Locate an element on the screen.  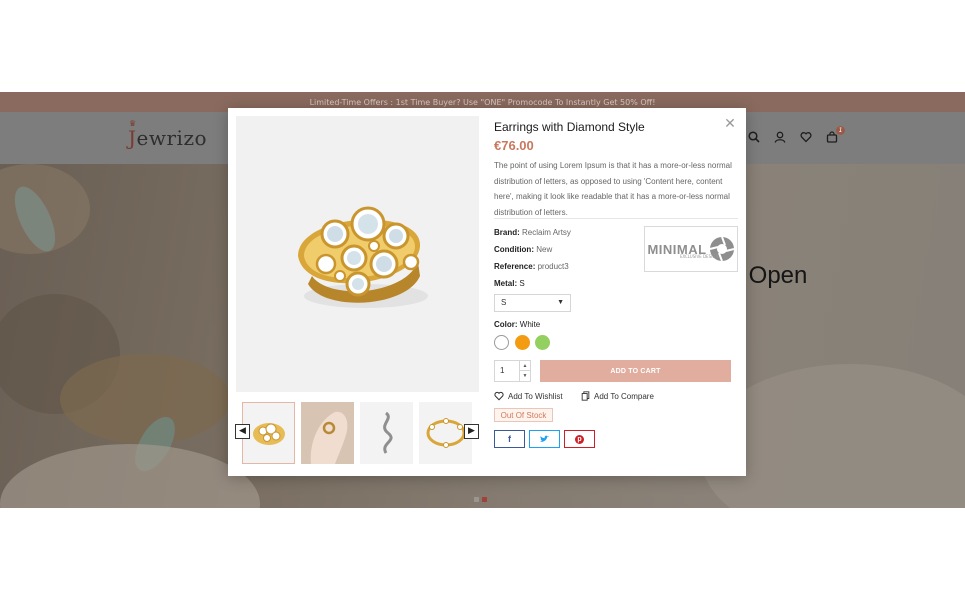
slider-dot is located at coordinates (476, 499).